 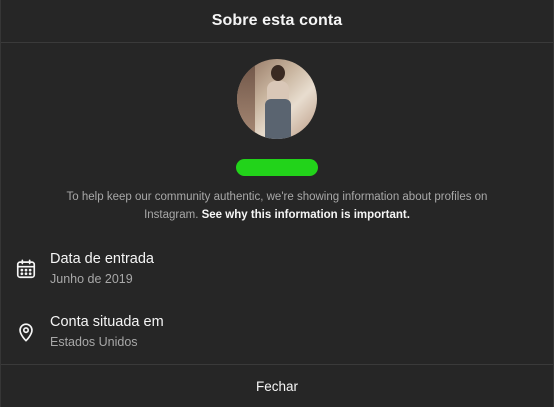 I want to click on account-location-label: Conta situada em, so click(x=107, y=322).